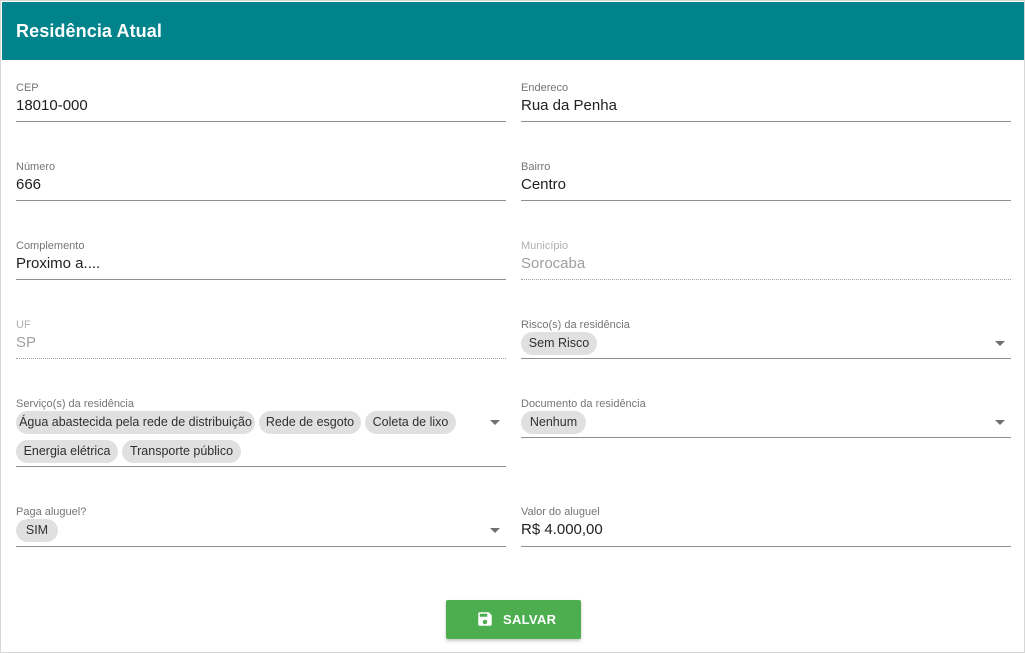  Describe the element at coordinates (545, 88) in the screenshot. I see `endereco-label: Endereco` at that location.